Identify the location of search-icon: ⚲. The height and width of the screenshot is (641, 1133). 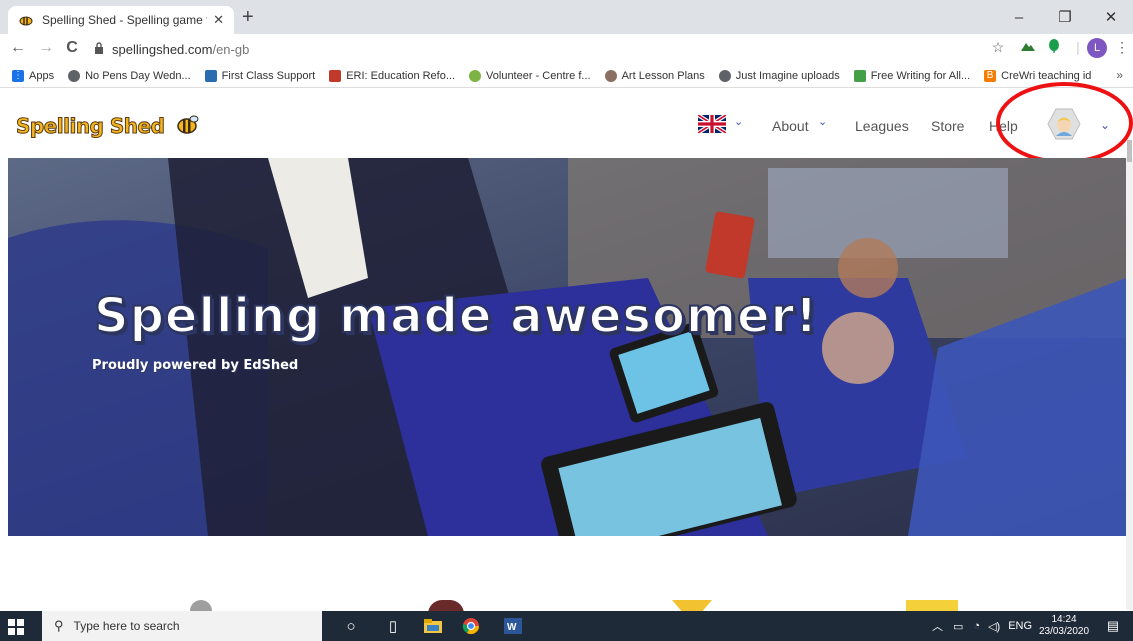
(59, 625).